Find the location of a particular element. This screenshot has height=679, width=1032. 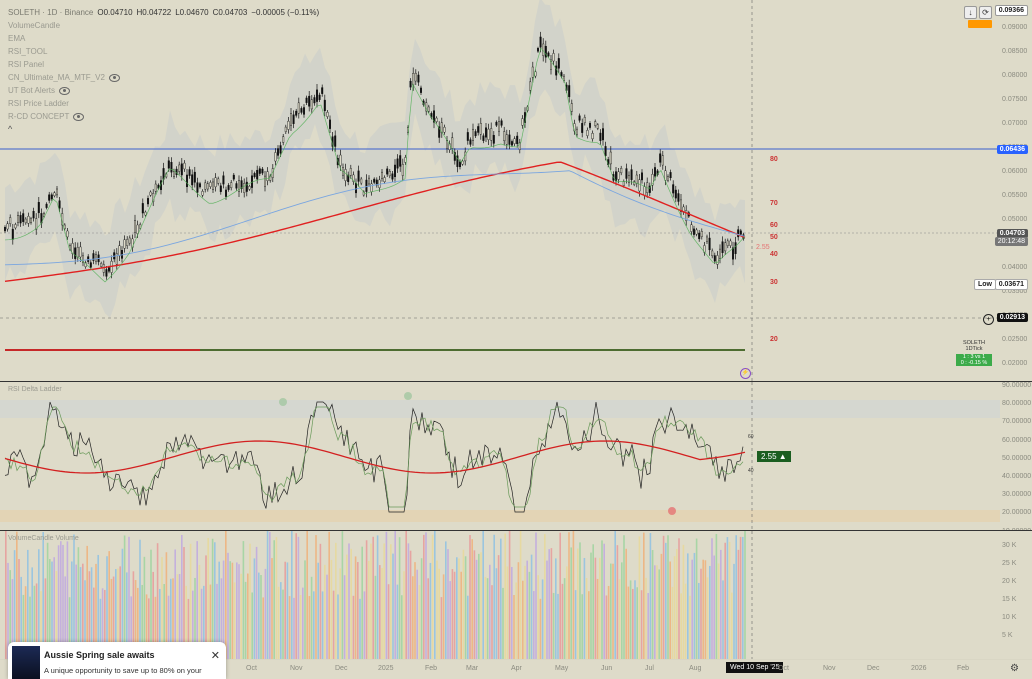

collapse-legend-icon: ^ is located at coordinates (163, 129).